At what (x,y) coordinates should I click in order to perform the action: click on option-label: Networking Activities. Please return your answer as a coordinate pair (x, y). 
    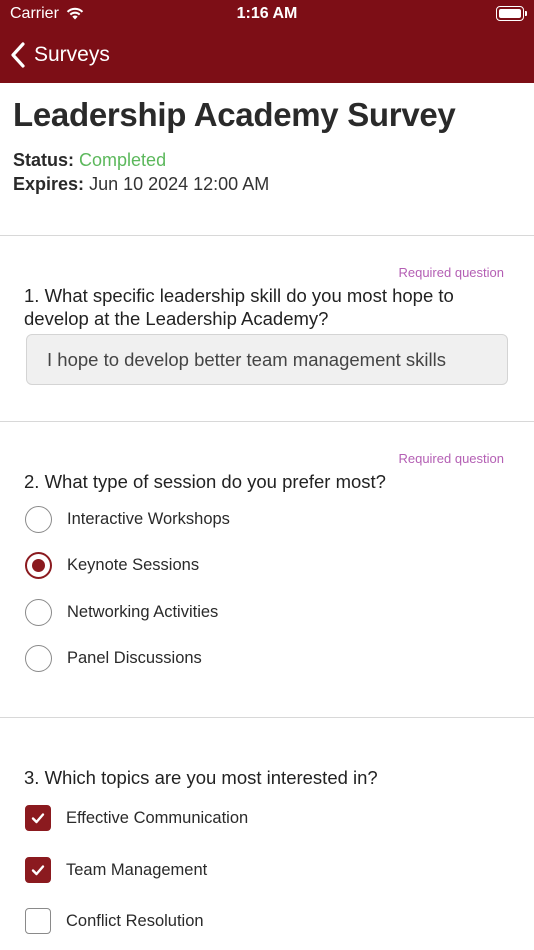
    Looking at the image, I should click on (143, 611).